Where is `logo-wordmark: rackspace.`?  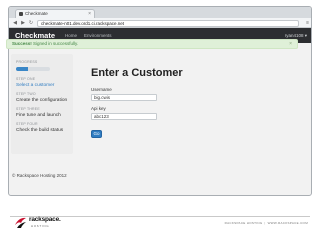
logo-wordmark: rackspace. is located at coordinates (45, 219).